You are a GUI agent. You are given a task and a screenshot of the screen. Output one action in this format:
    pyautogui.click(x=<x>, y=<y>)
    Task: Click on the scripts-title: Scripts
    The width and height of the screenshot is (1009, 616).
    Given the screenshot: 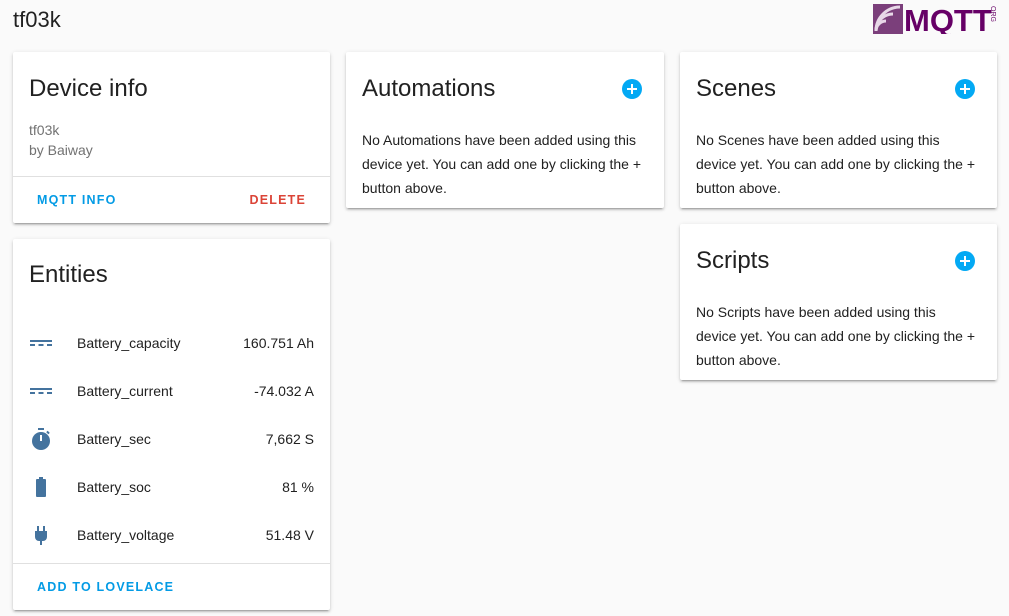 What is the action you would take?
    pyautogui.click(x=733, y=260)
    